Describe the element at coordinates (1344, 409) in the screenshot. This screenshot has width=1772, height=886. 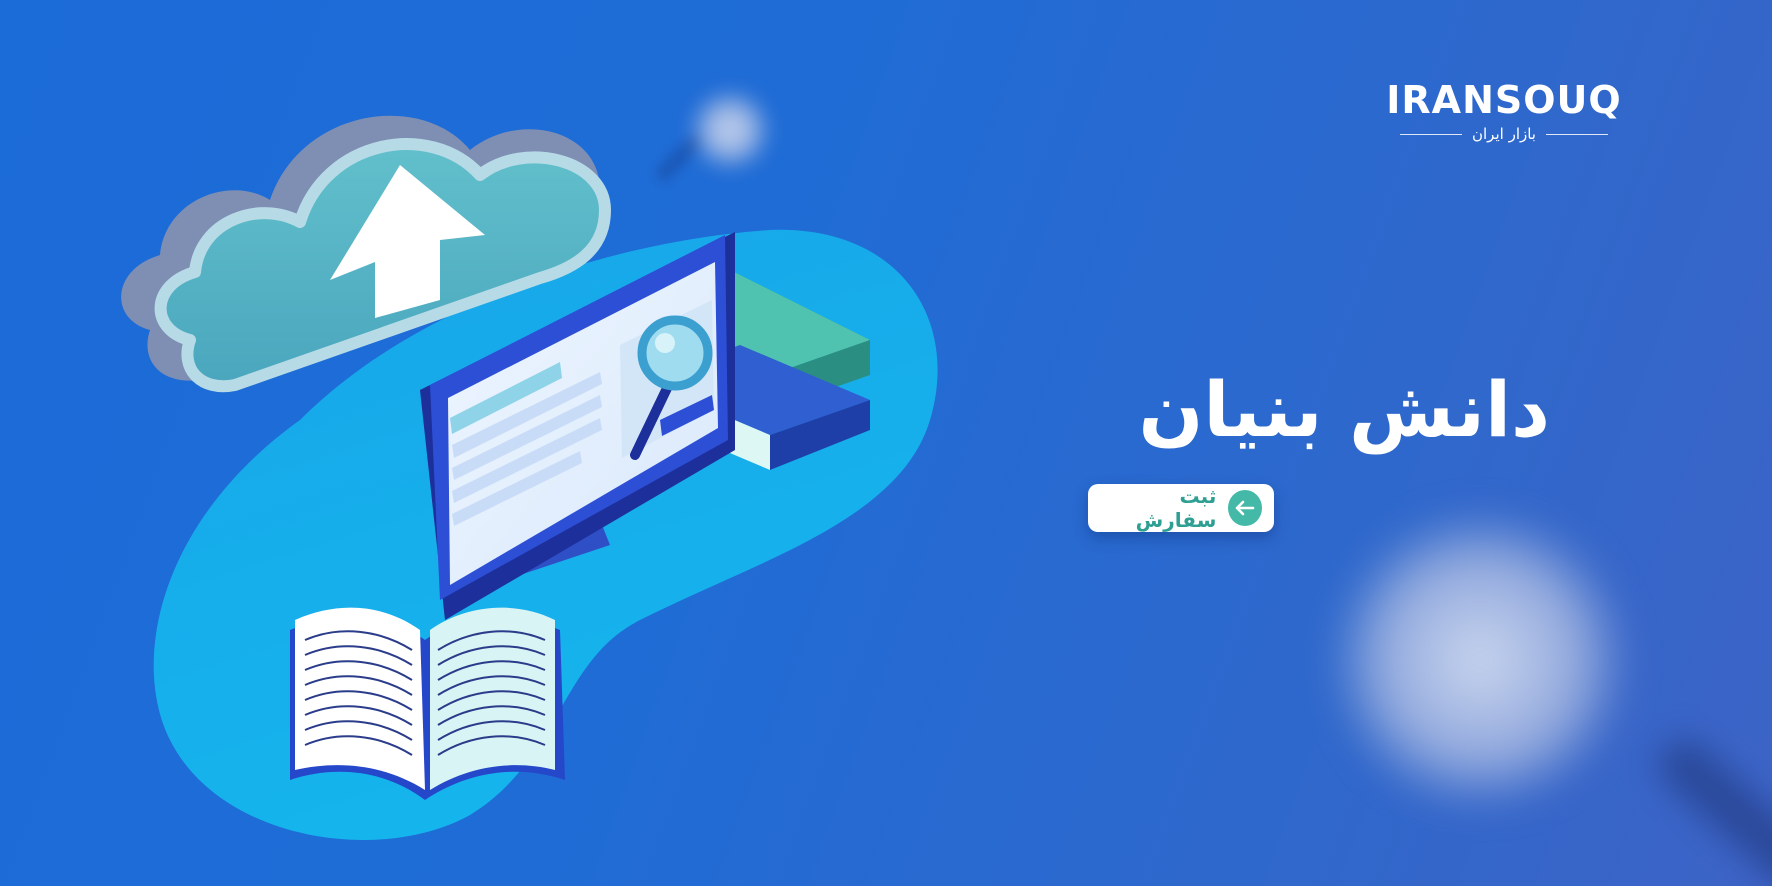
I see `headline: دانش بنیان` at that location.